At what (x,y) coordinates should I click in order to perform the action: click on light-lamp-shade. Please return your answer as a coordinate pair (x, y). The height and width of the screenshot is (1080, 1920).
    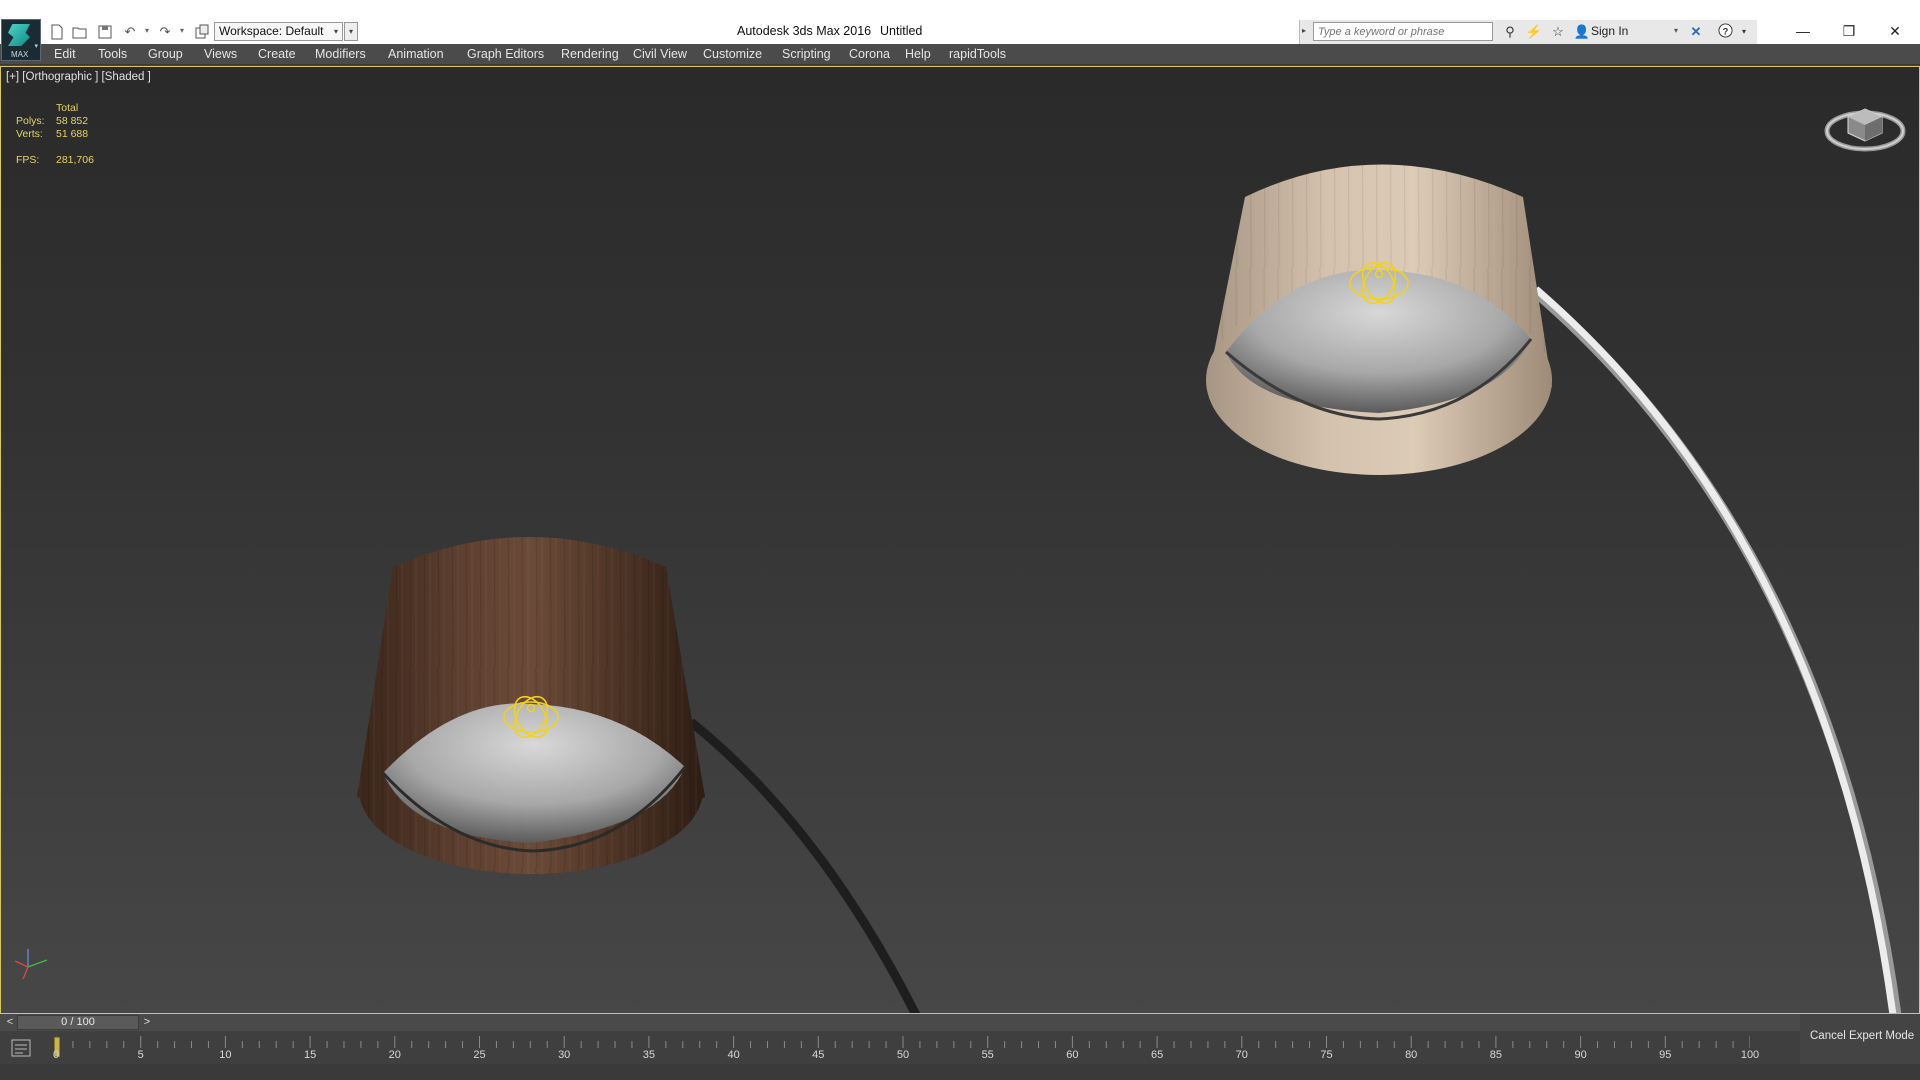
    Looking at the image, I should click on (1379, 319).